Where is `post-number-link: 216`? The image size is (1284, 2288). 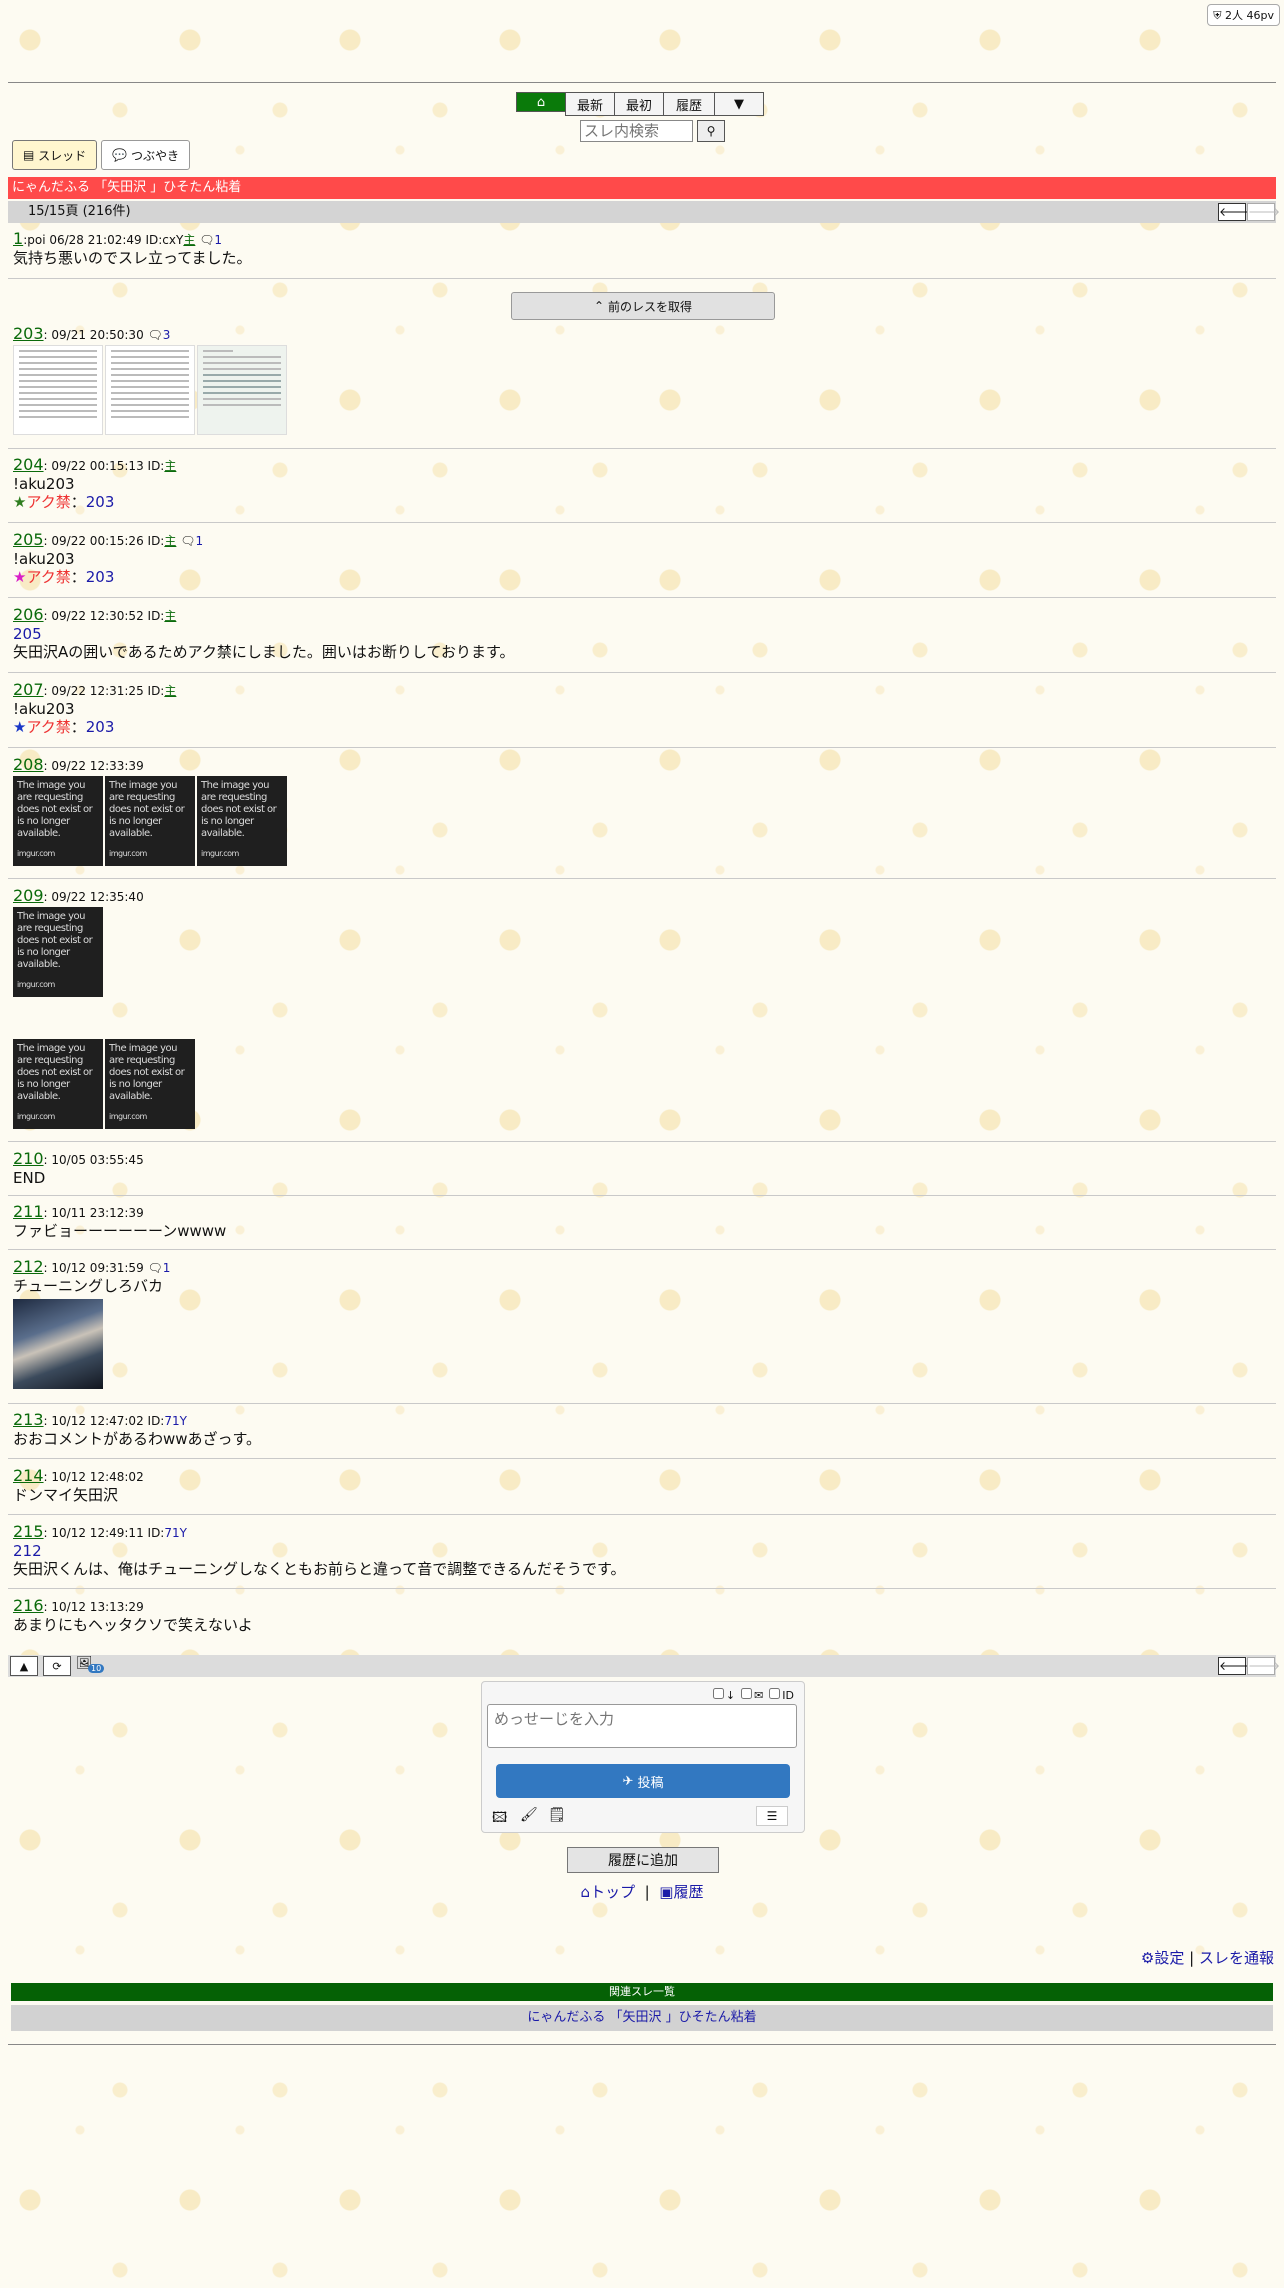 post-number-link: 216 is located at coordinates (28, 1605).